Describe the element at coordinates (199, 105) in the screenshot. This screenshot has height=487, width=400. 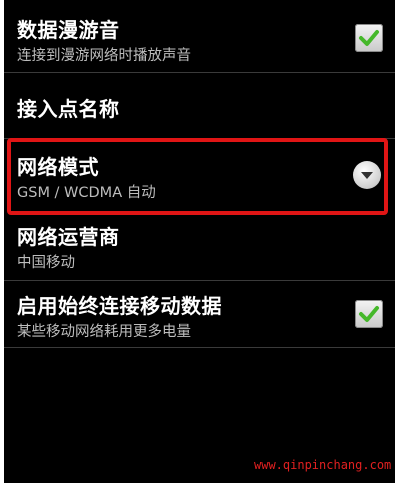
I see `setting-apn: 接入点名称` at that location.